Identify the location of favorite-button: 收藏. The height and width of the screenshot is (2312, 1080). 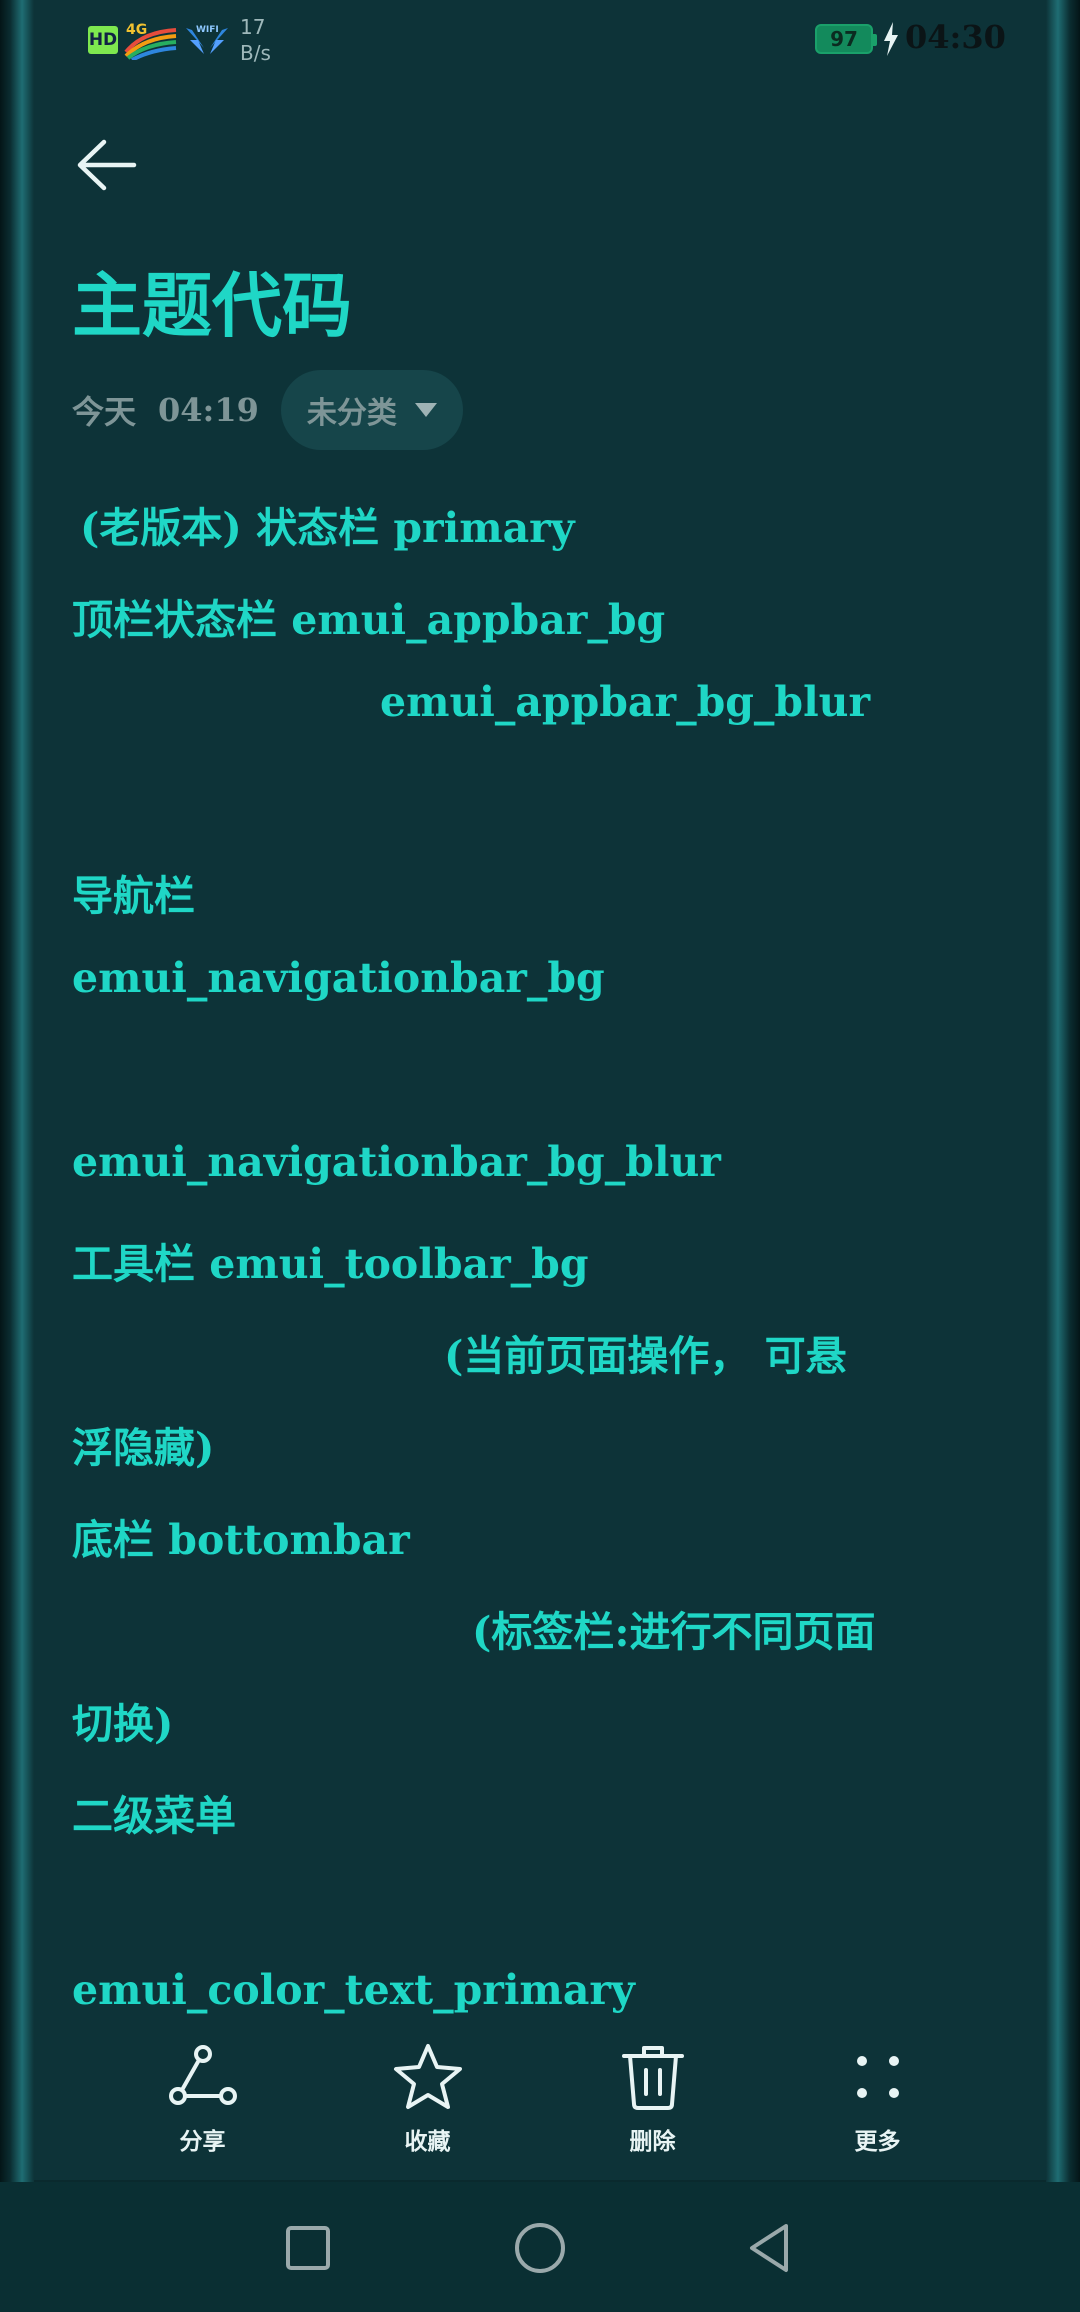
(427, 2105).